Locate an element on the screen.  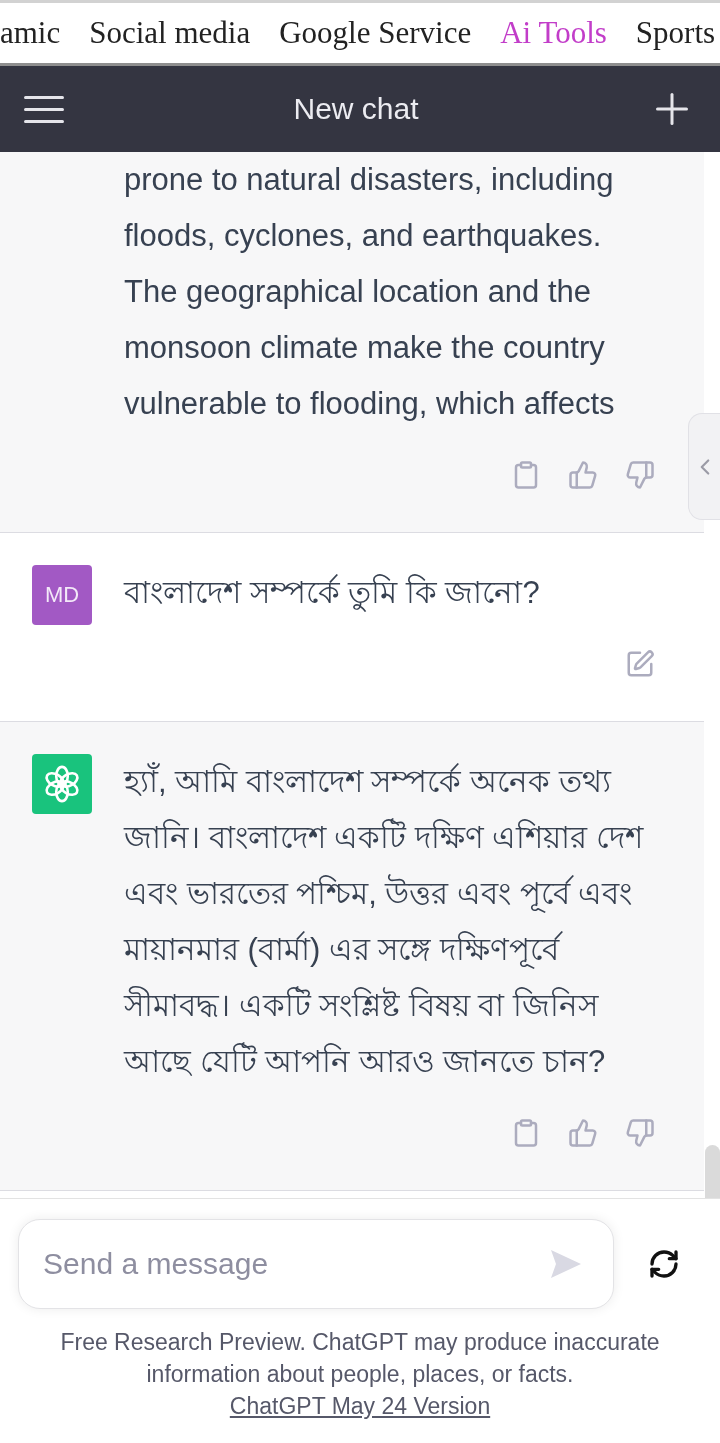
chat-title: New chat is located at coordinates (356, 109).